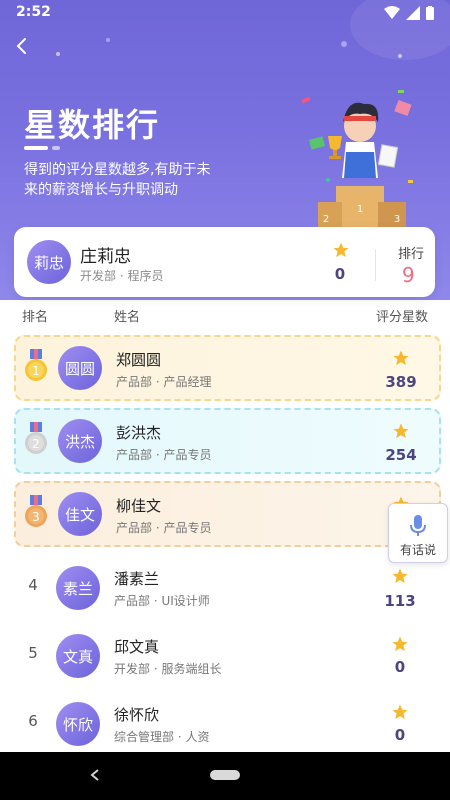  I want to click on avatar: 洪杰, so click(80, 441).